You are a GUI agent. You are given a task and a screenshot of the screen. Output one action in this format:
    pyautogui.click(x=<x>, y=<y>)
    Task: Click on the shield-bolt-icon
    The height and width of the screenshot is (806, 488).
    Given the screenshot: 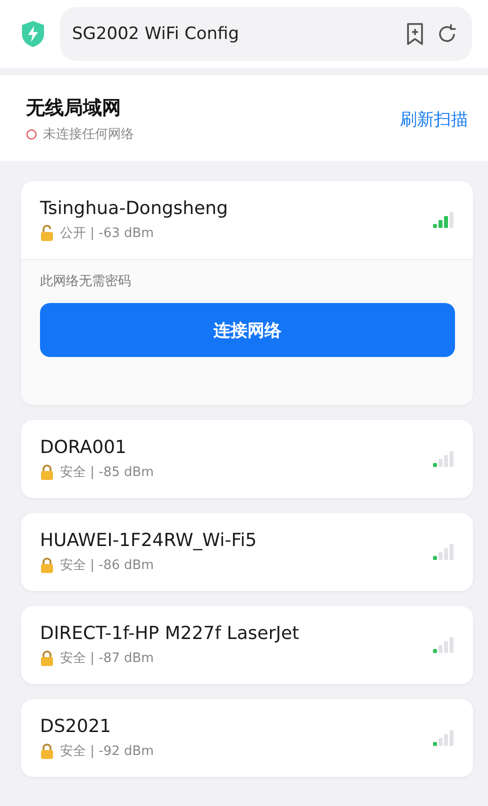 What is the action you would take?
    pyautogui.click(x=33, y=34)
    